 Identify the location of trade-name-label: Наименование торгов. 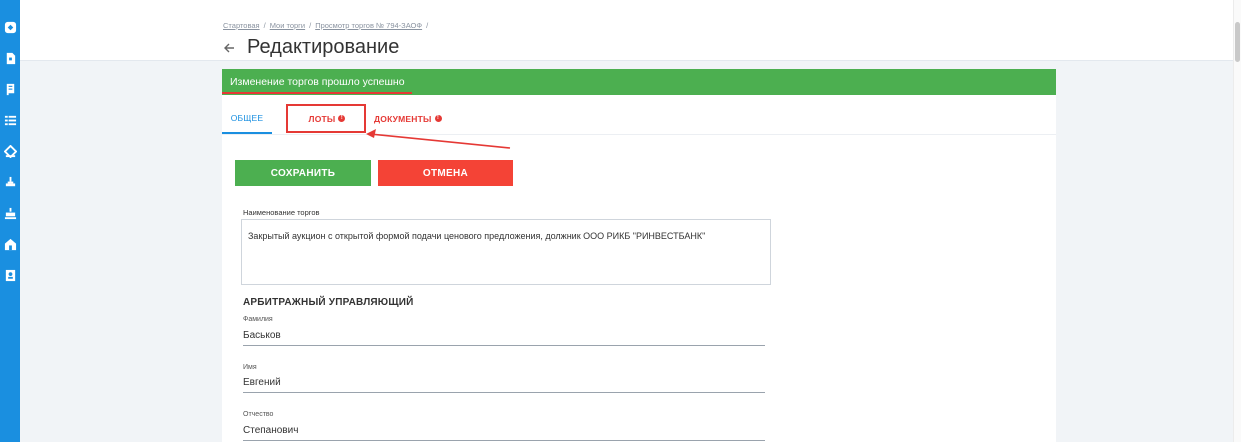
(281, 212).